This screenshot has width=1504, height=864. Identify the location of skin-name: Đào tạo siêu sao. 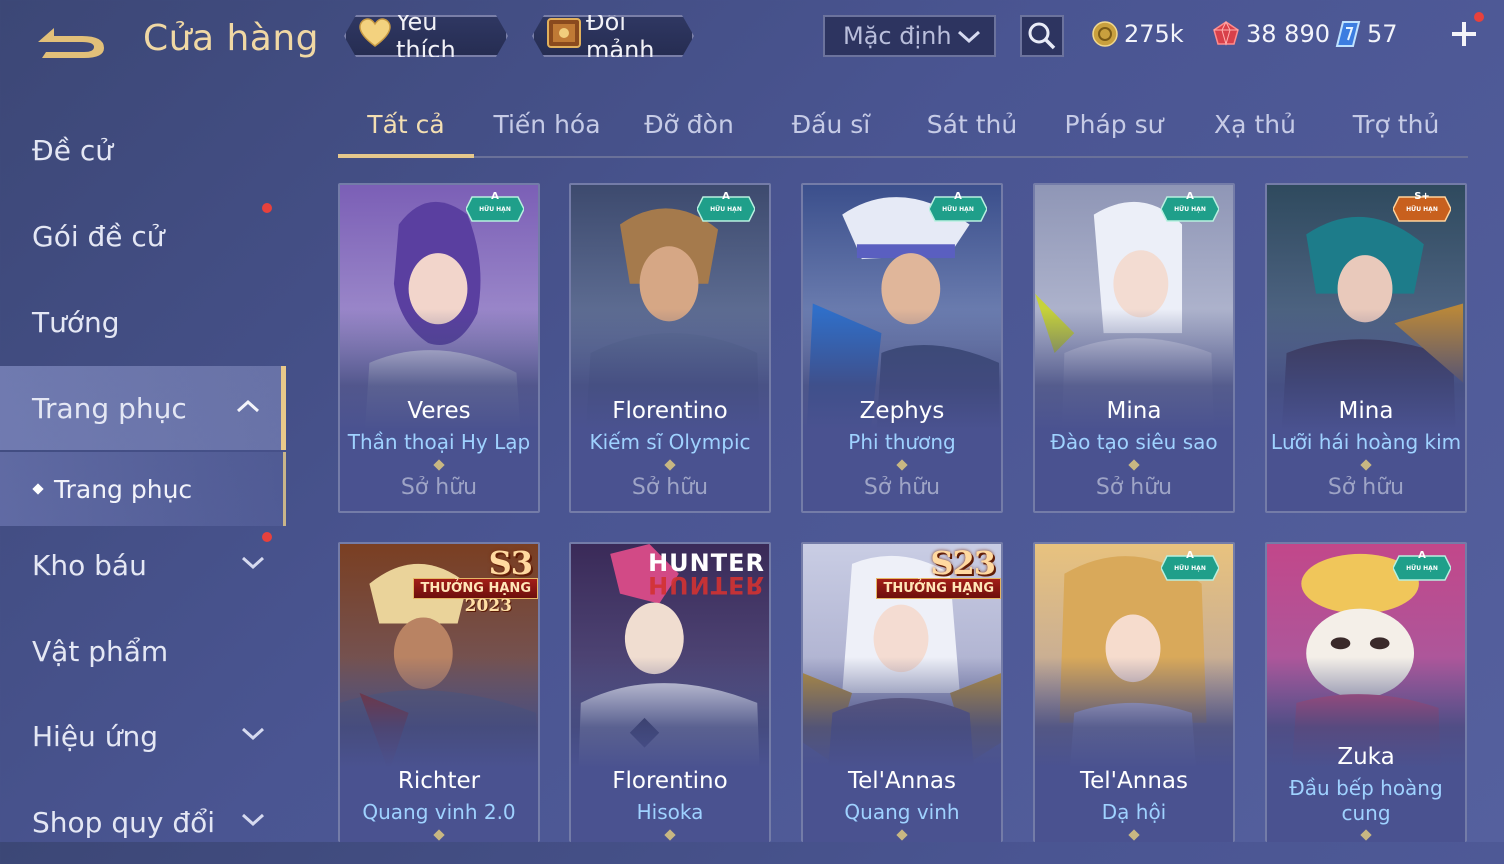
(1134, 442).